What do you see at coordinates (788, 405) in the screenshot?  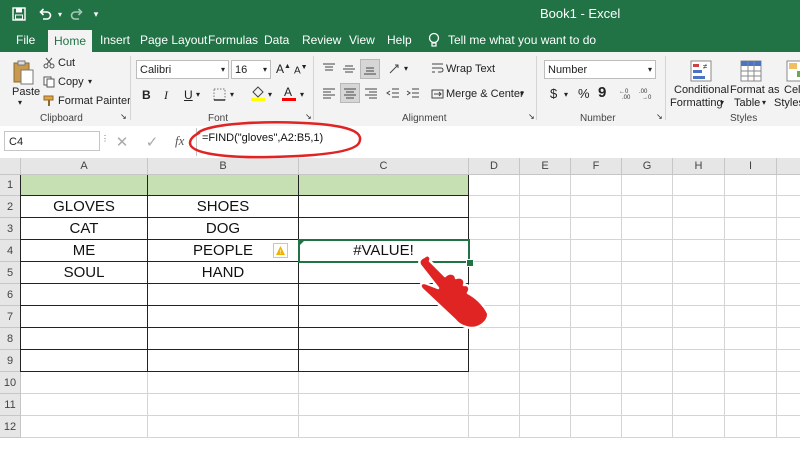 I see `cell-undefined11` at bounding box center [788, 405].